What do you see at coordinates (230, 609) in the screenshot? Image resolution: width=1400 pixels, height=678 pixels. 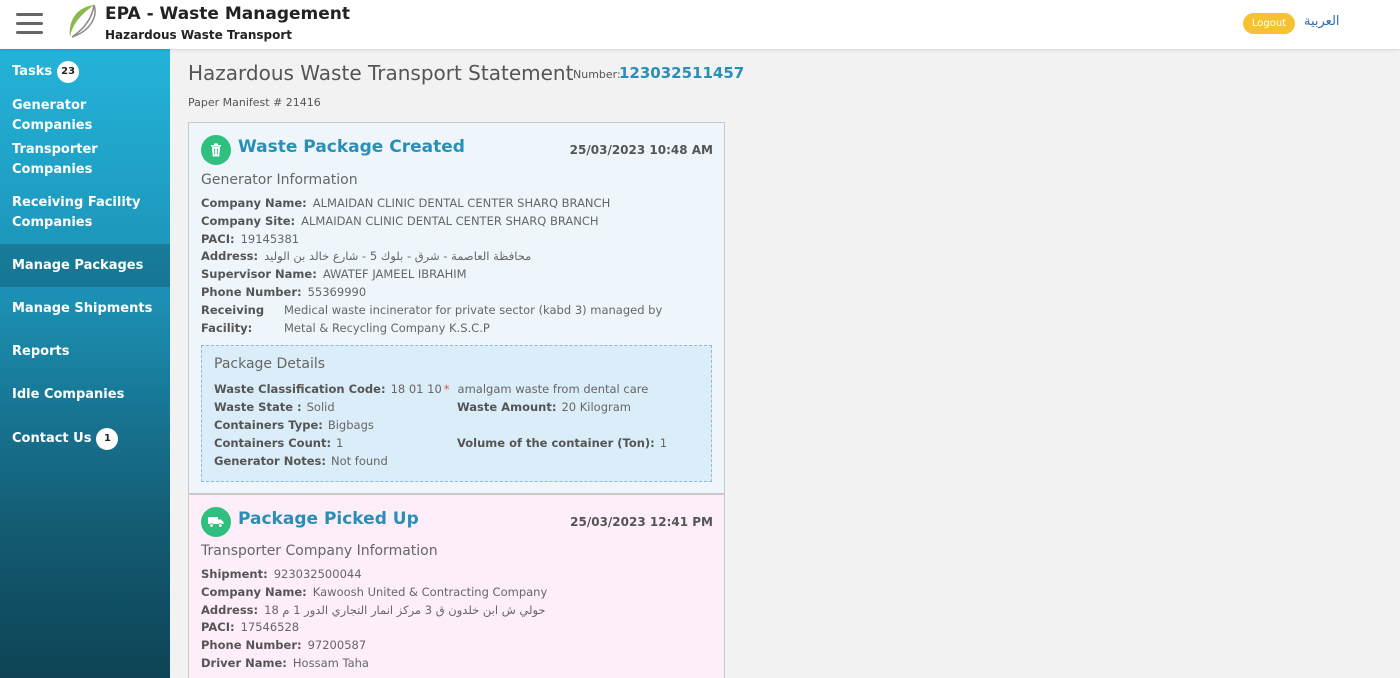 I see `field-label: Address:` at bounding box center [230, 609].